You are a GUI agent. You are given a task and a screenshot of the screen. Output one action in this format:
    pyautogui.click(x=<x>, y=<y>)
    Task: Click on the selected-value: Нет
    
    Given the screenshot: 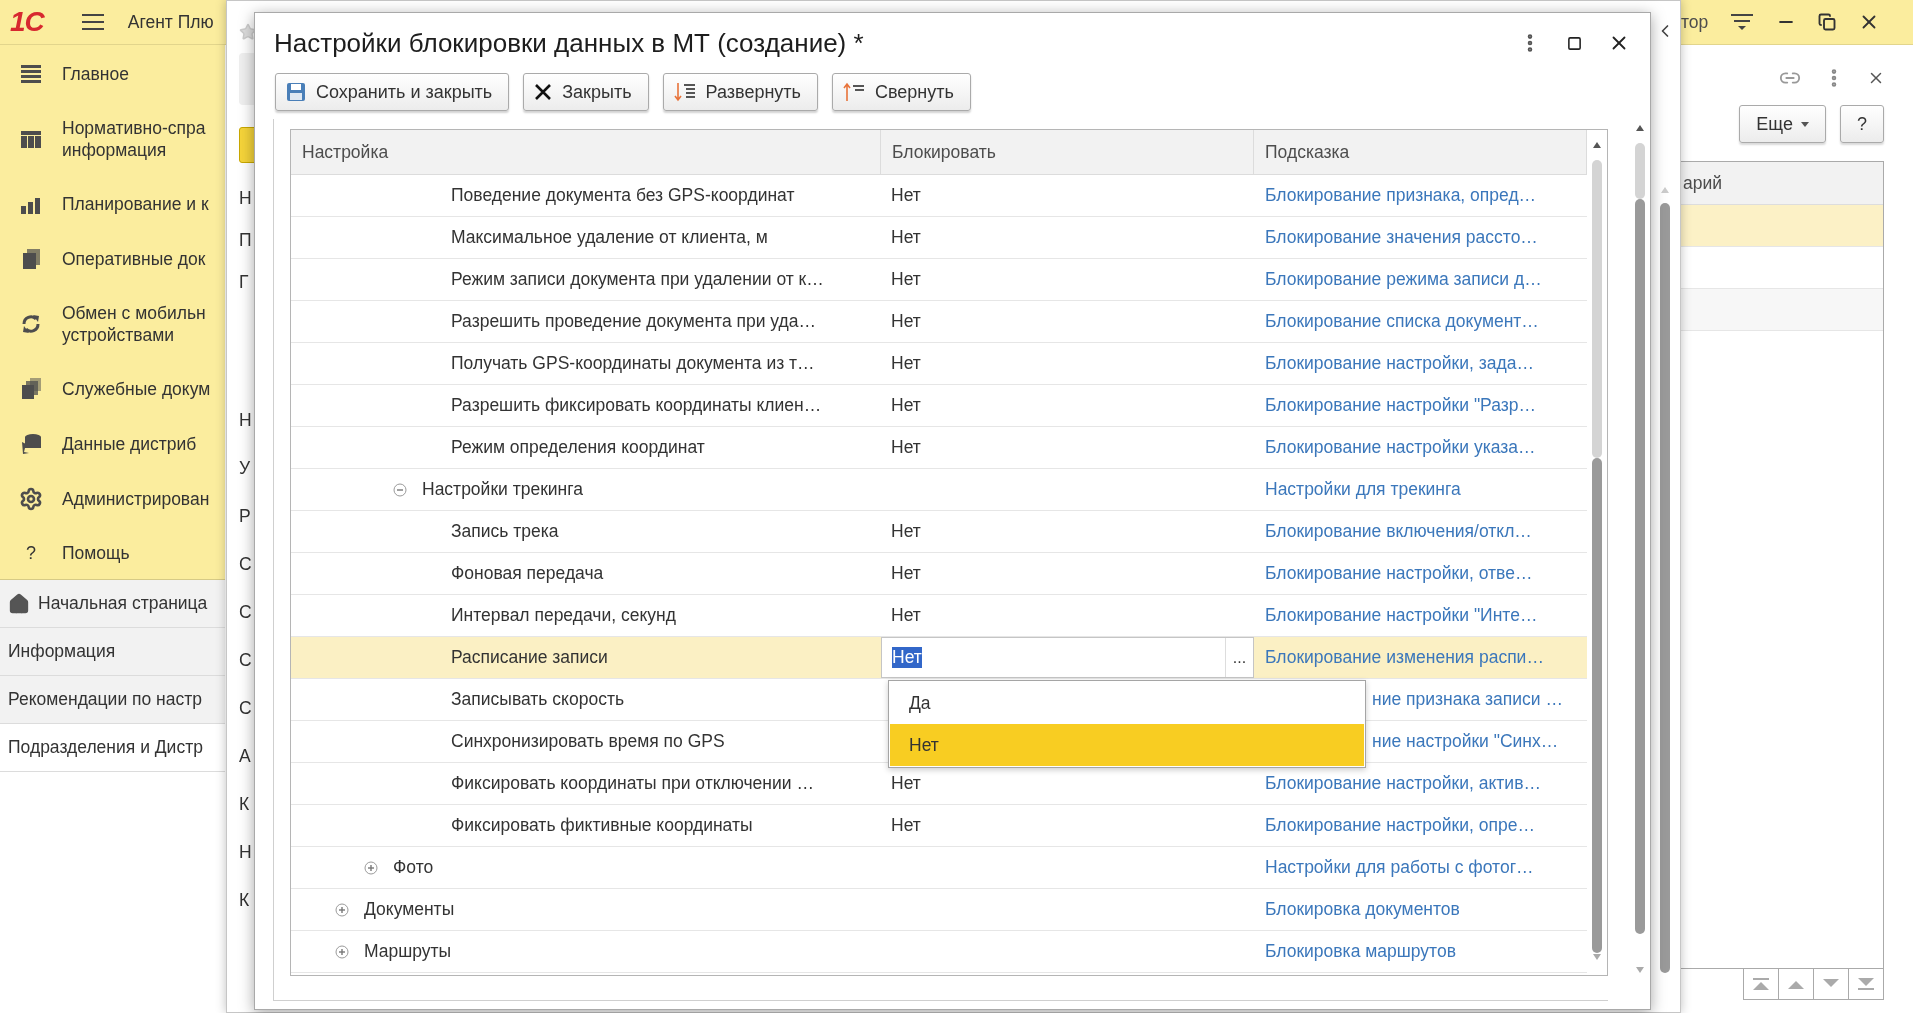 What is the action you would take?
    pyautogui.click(x=907, y=657)
    